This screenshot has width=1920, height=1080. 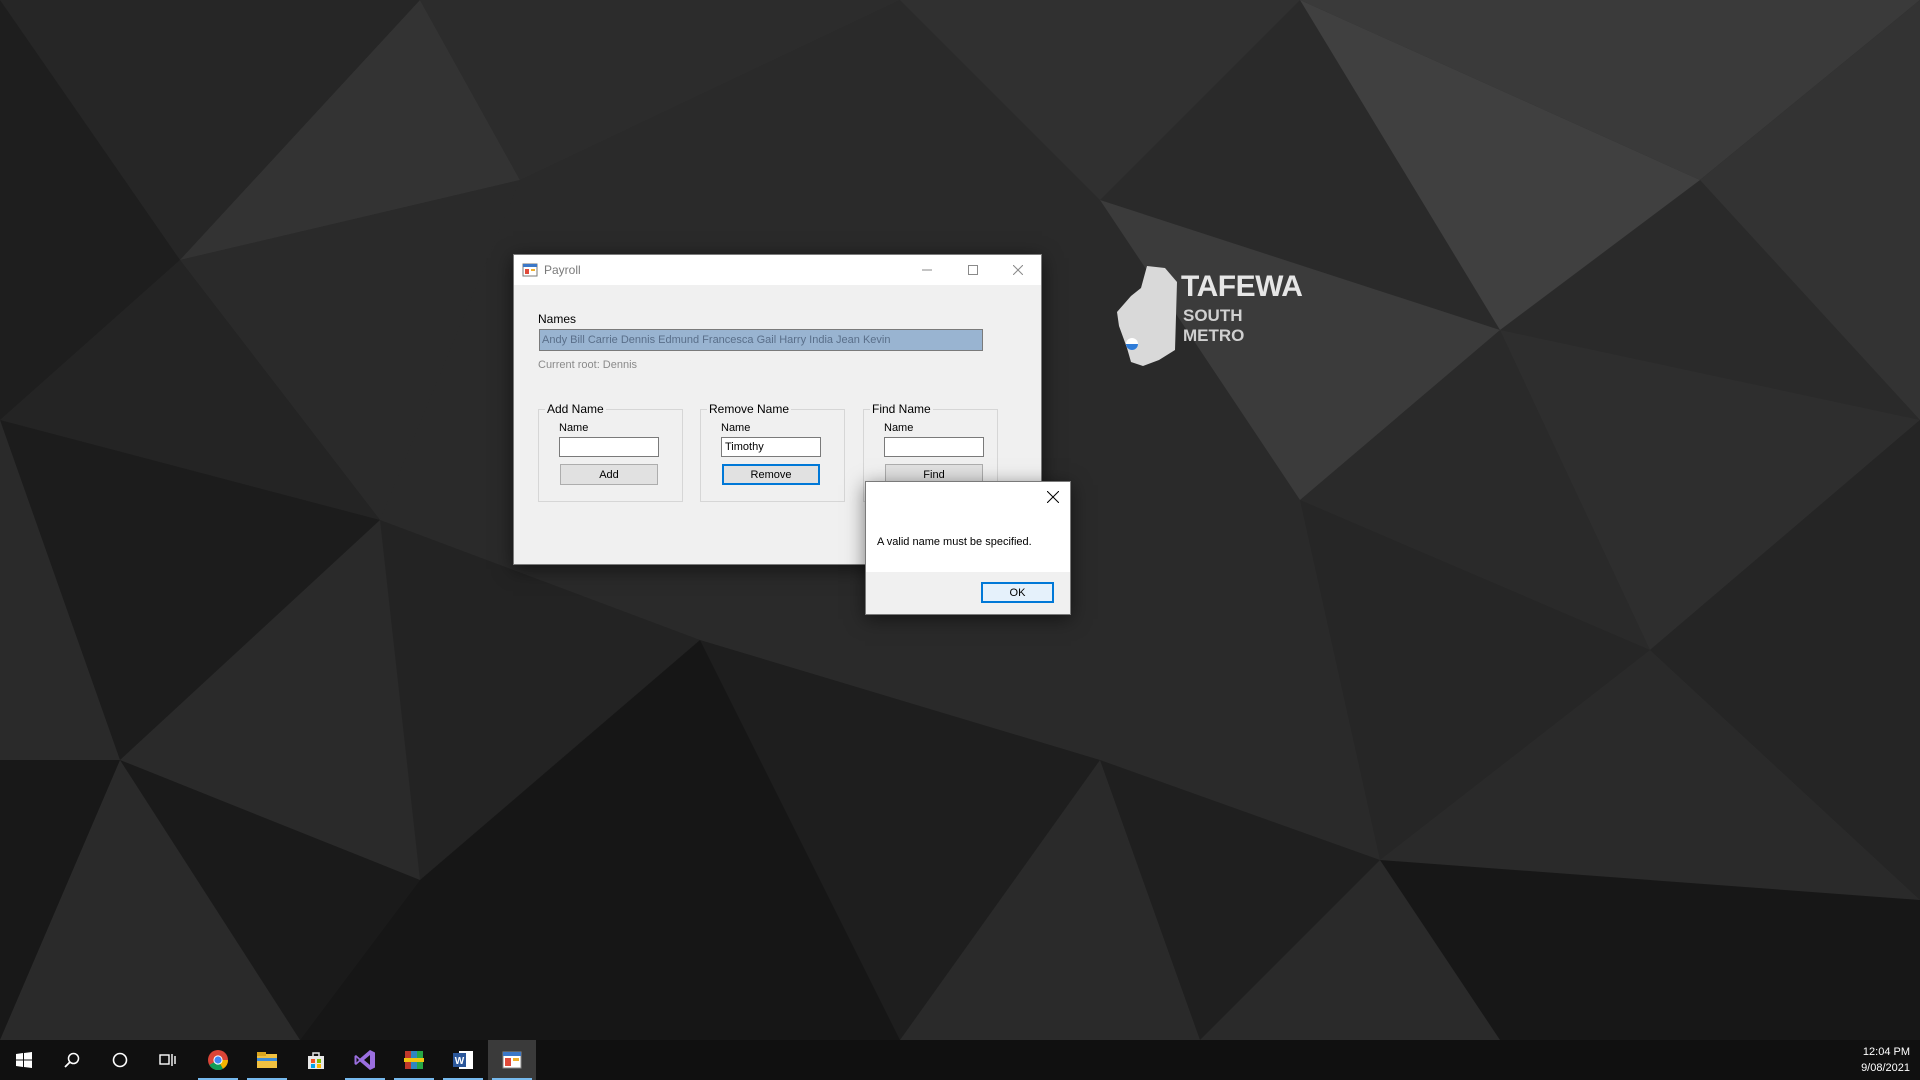 I want to click on taskbar-winrar, so click(x=414, y=1060).